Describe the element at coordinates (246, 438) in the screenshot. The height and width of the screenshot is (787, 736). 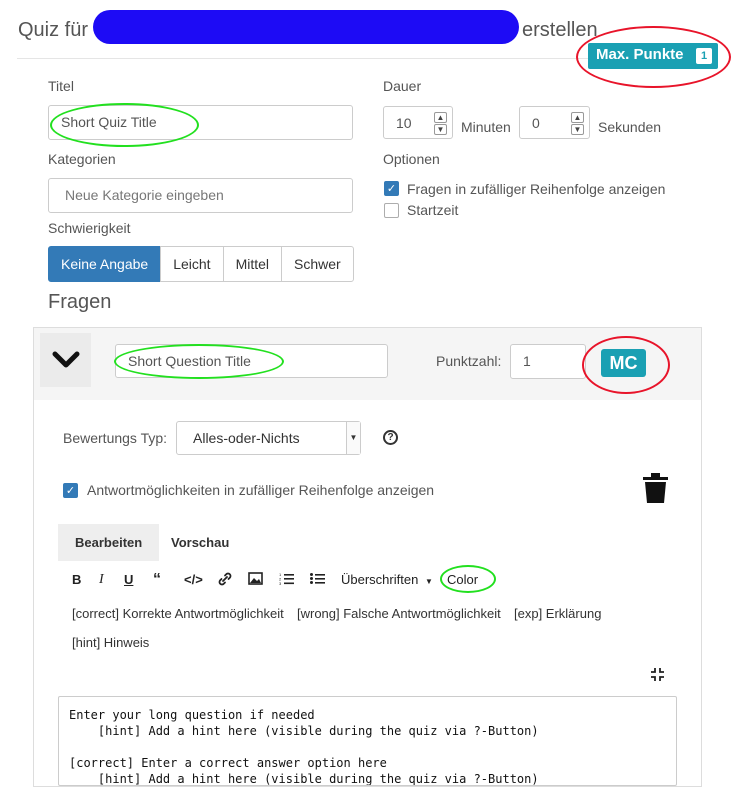
I see `scoring-type-value: Alles-oder-Nichts` at that location.